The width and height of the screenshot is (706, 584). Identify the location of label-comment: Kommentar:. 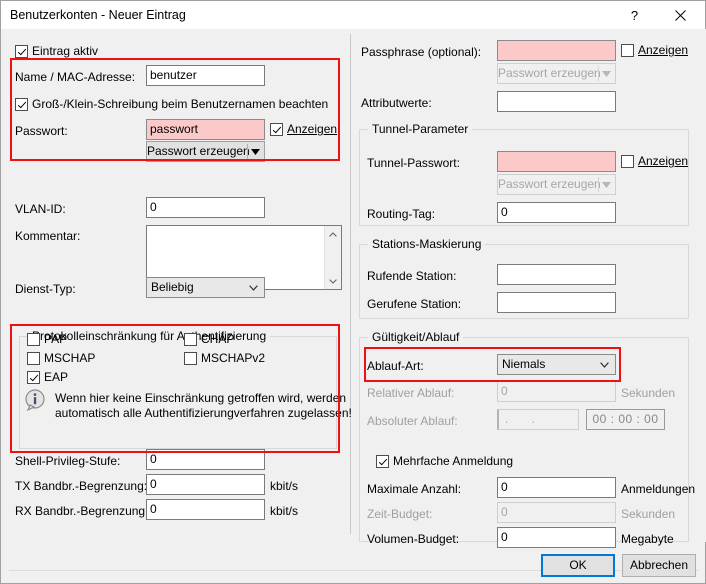
(48, 236).